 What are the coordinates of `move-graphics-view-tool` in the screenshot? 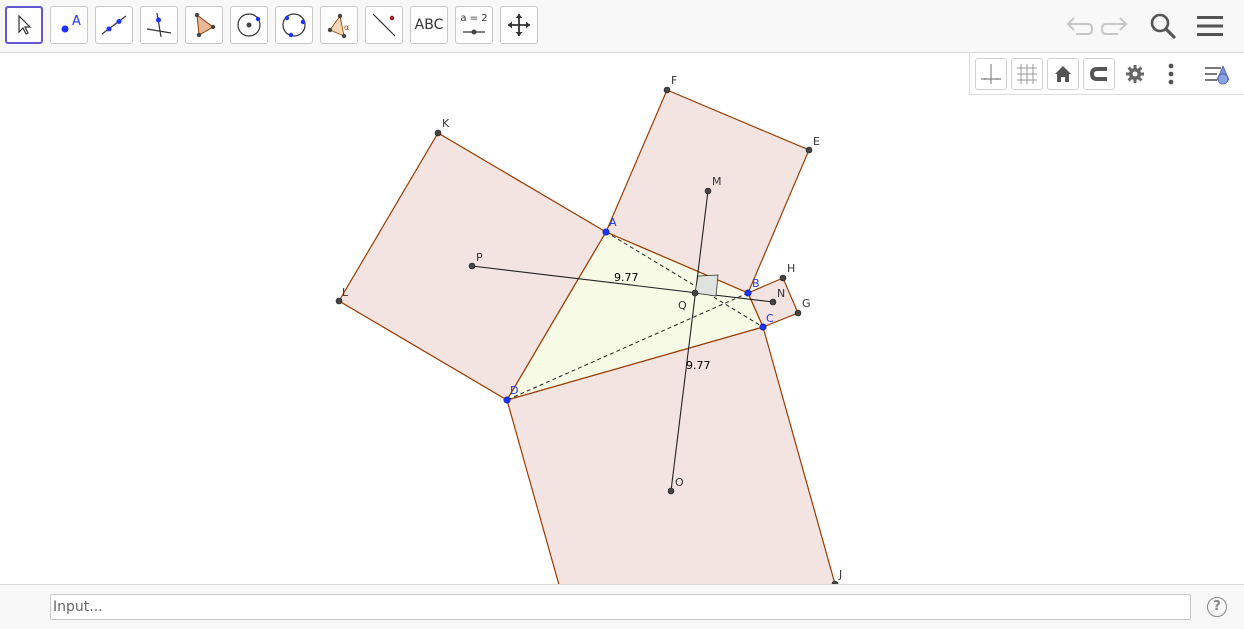 It's located at (519, 25).